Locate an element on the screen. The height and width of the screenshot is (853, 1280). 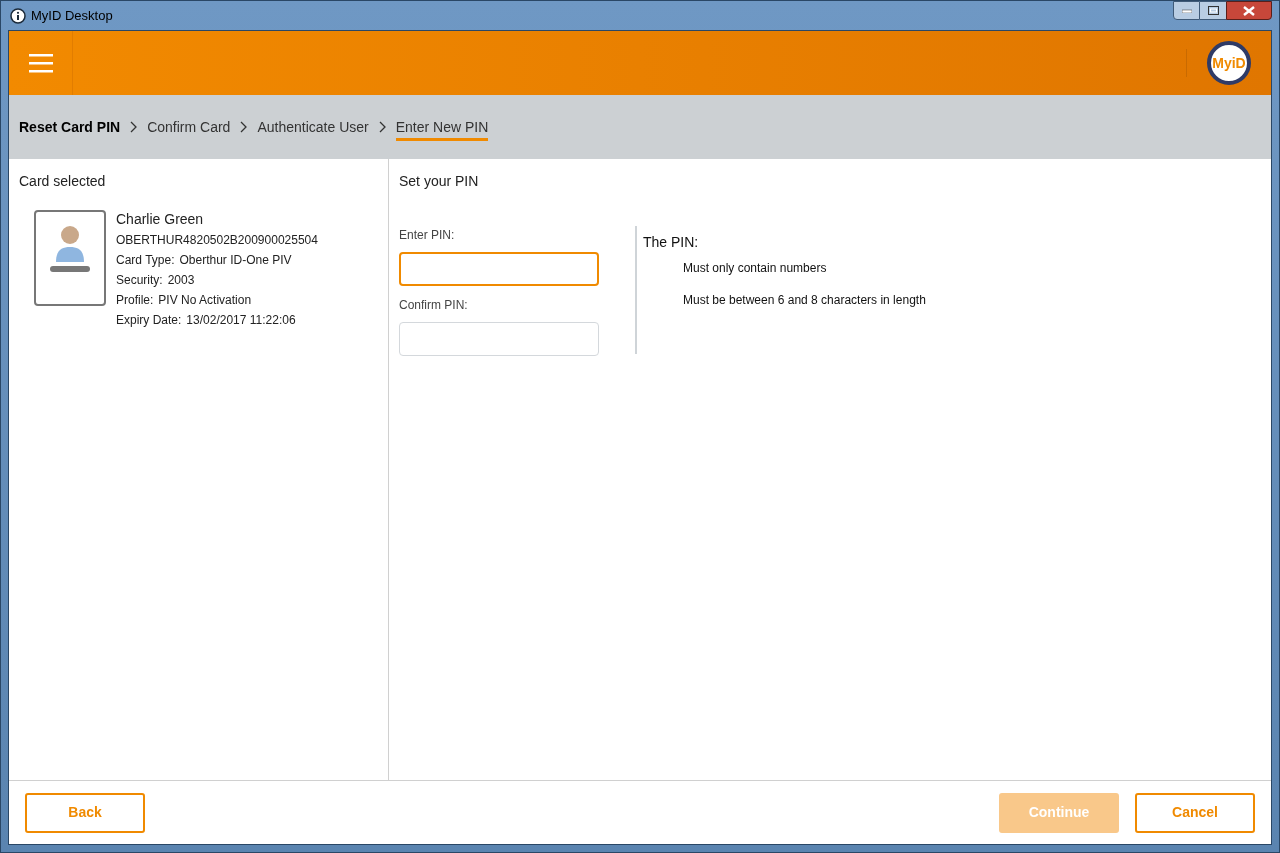
breadcrumb-step: Enter New PIN is located at coordinates (442, 127).